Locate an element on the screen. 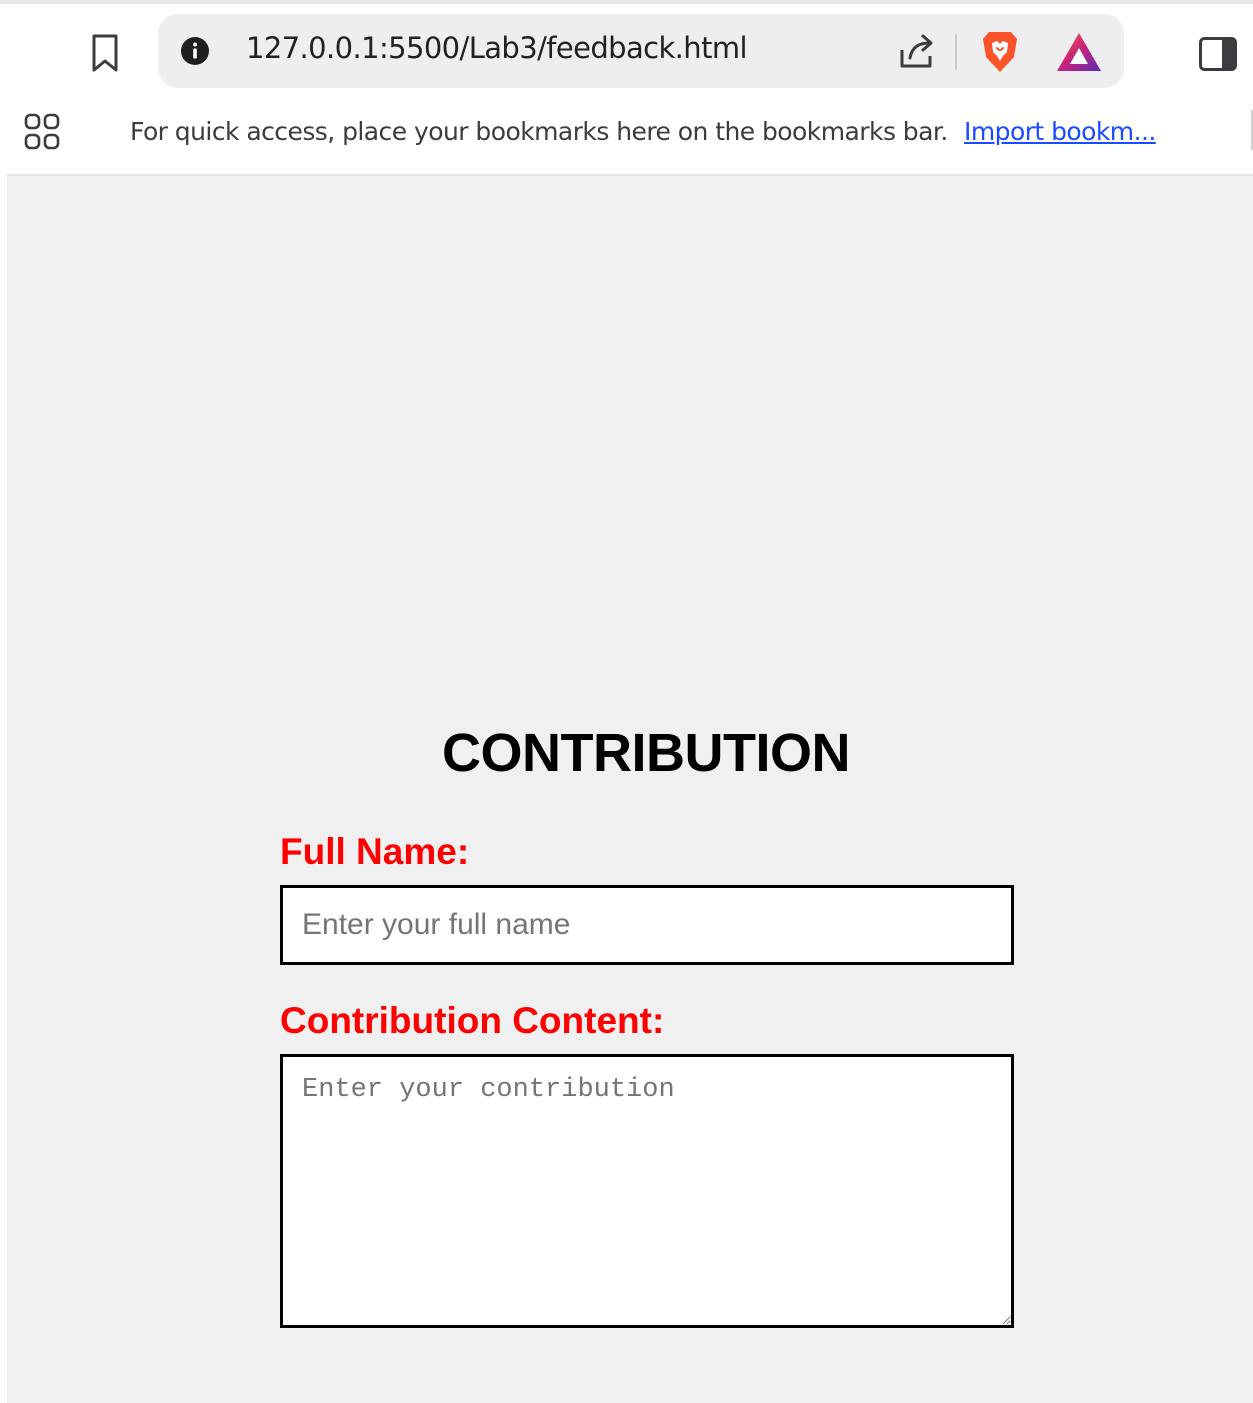 This screenshot has height=1403, width=1253. brave-shields-icon is located at coordinates (1000, 52).